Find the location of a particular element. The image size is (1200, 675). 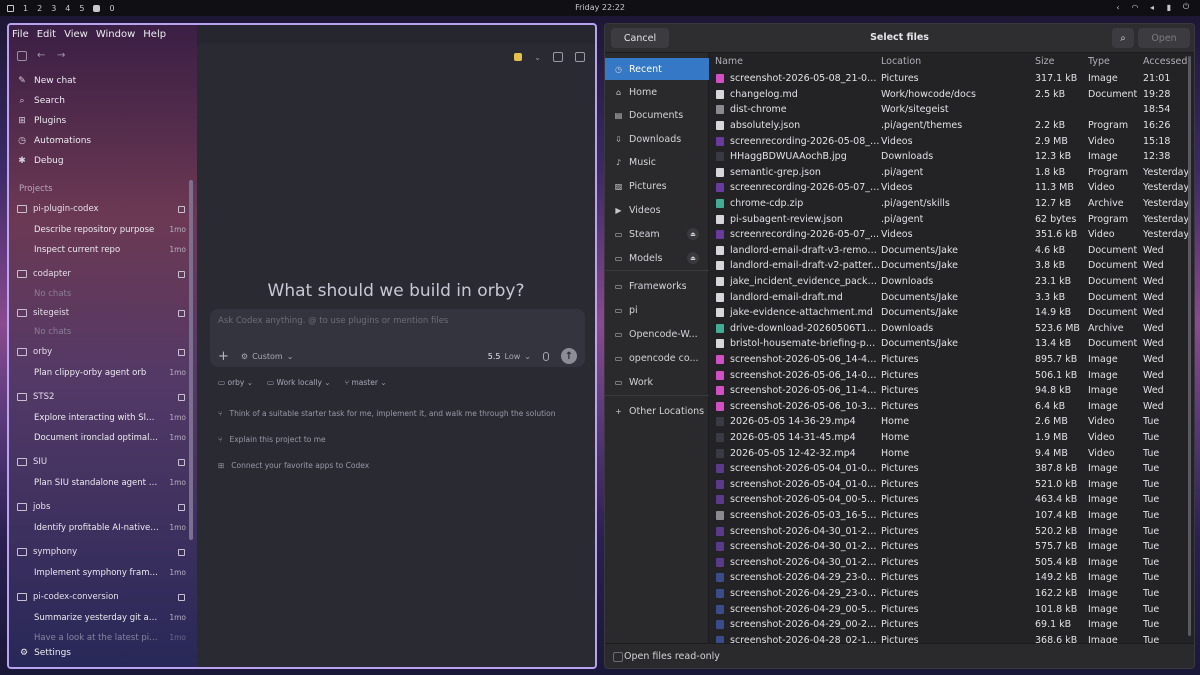

cancel-button: Cancel is located at coordinates (640, 38).